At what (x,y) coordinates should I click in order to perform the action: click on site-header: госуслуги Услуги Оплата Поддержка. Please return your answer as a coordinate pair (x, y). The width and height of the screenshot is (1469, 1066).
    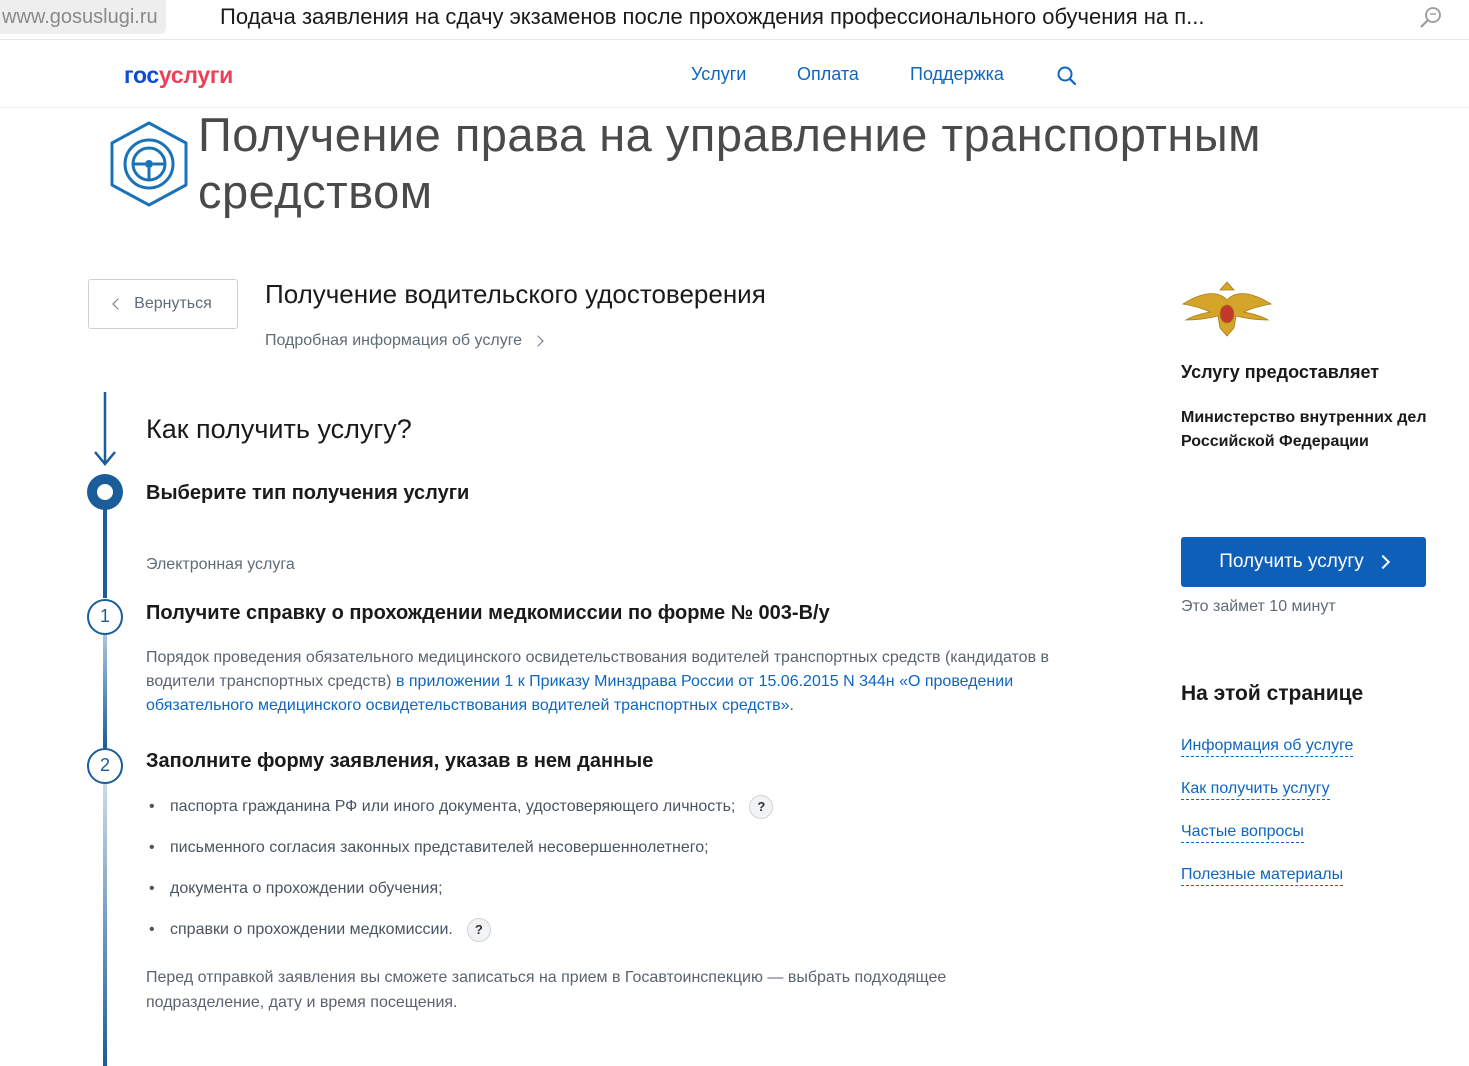
    Looking at the image, I should click on (734, 78).